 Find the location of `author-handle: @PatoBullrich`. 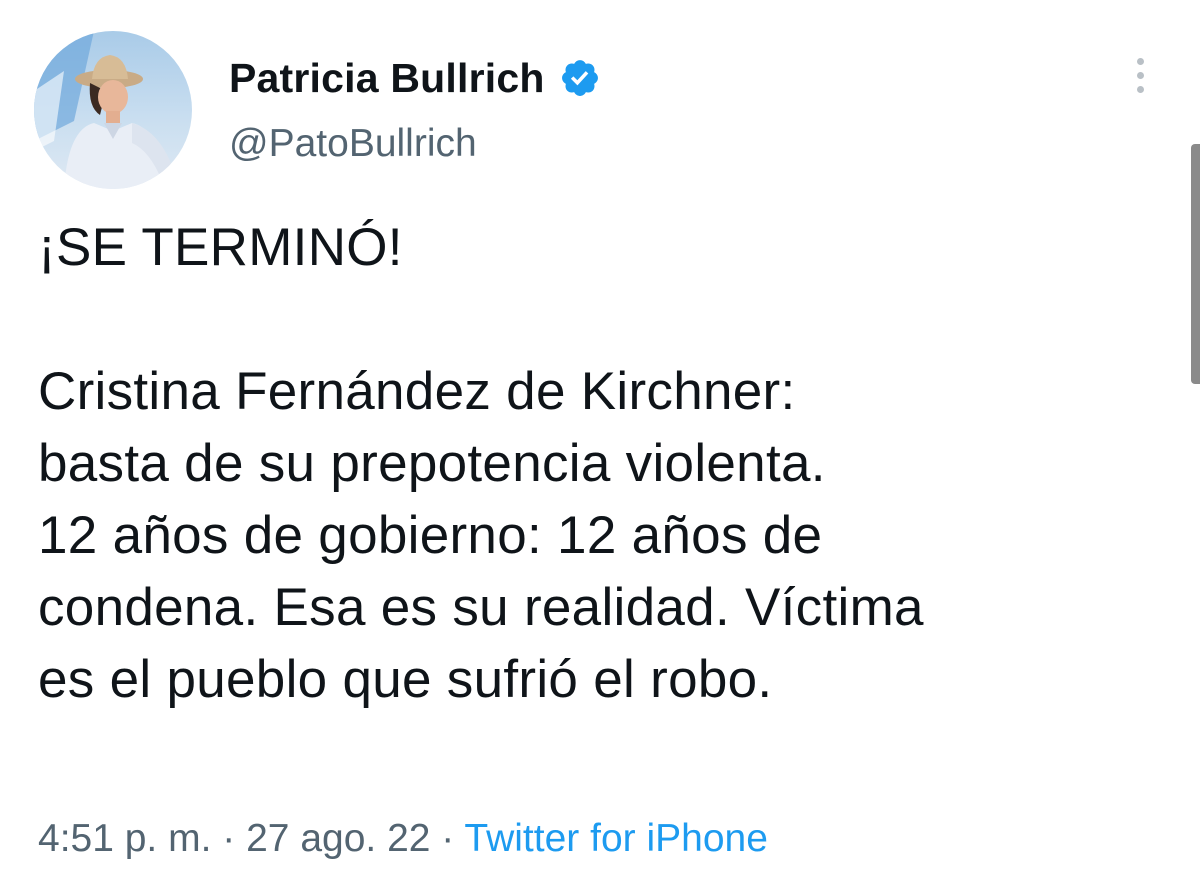

author-handle: @PatoBullrich is located at coordinates (353, 144).